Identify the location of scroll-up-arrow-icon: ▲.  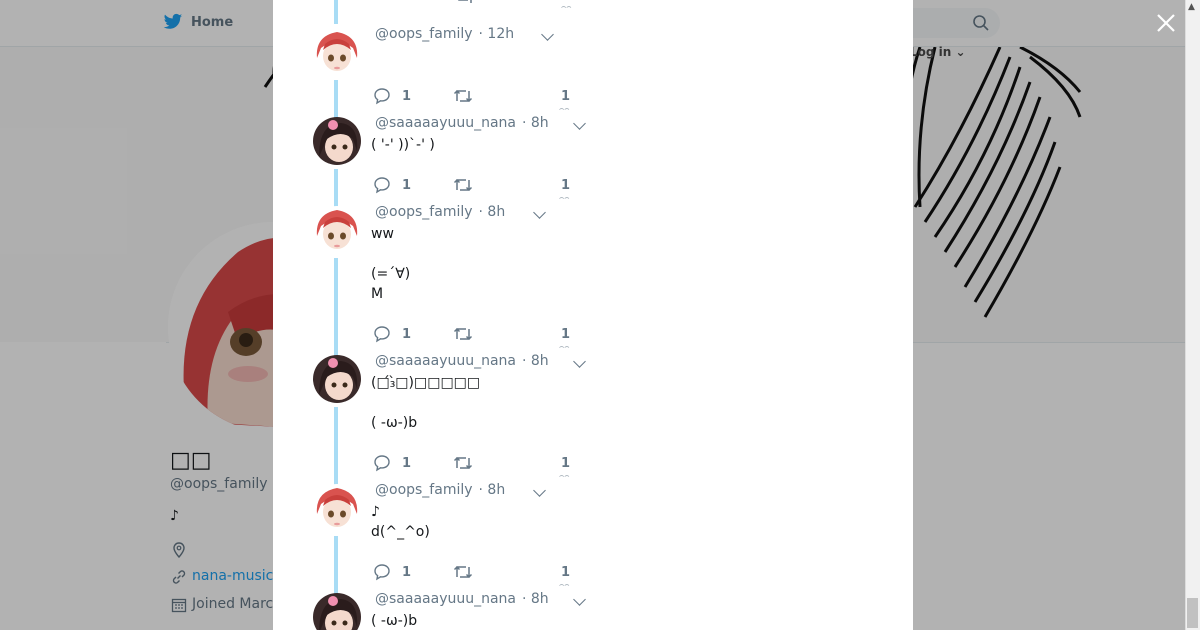
(1191, 7).